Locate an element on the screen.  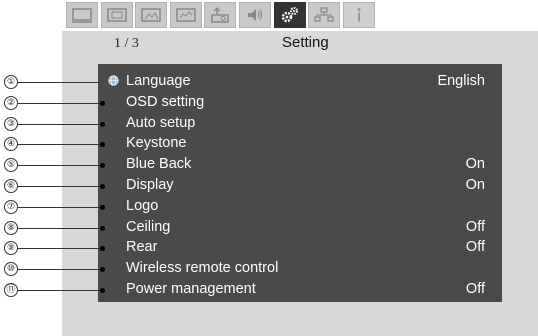
tab-setting is located at coordinates (289, 15).